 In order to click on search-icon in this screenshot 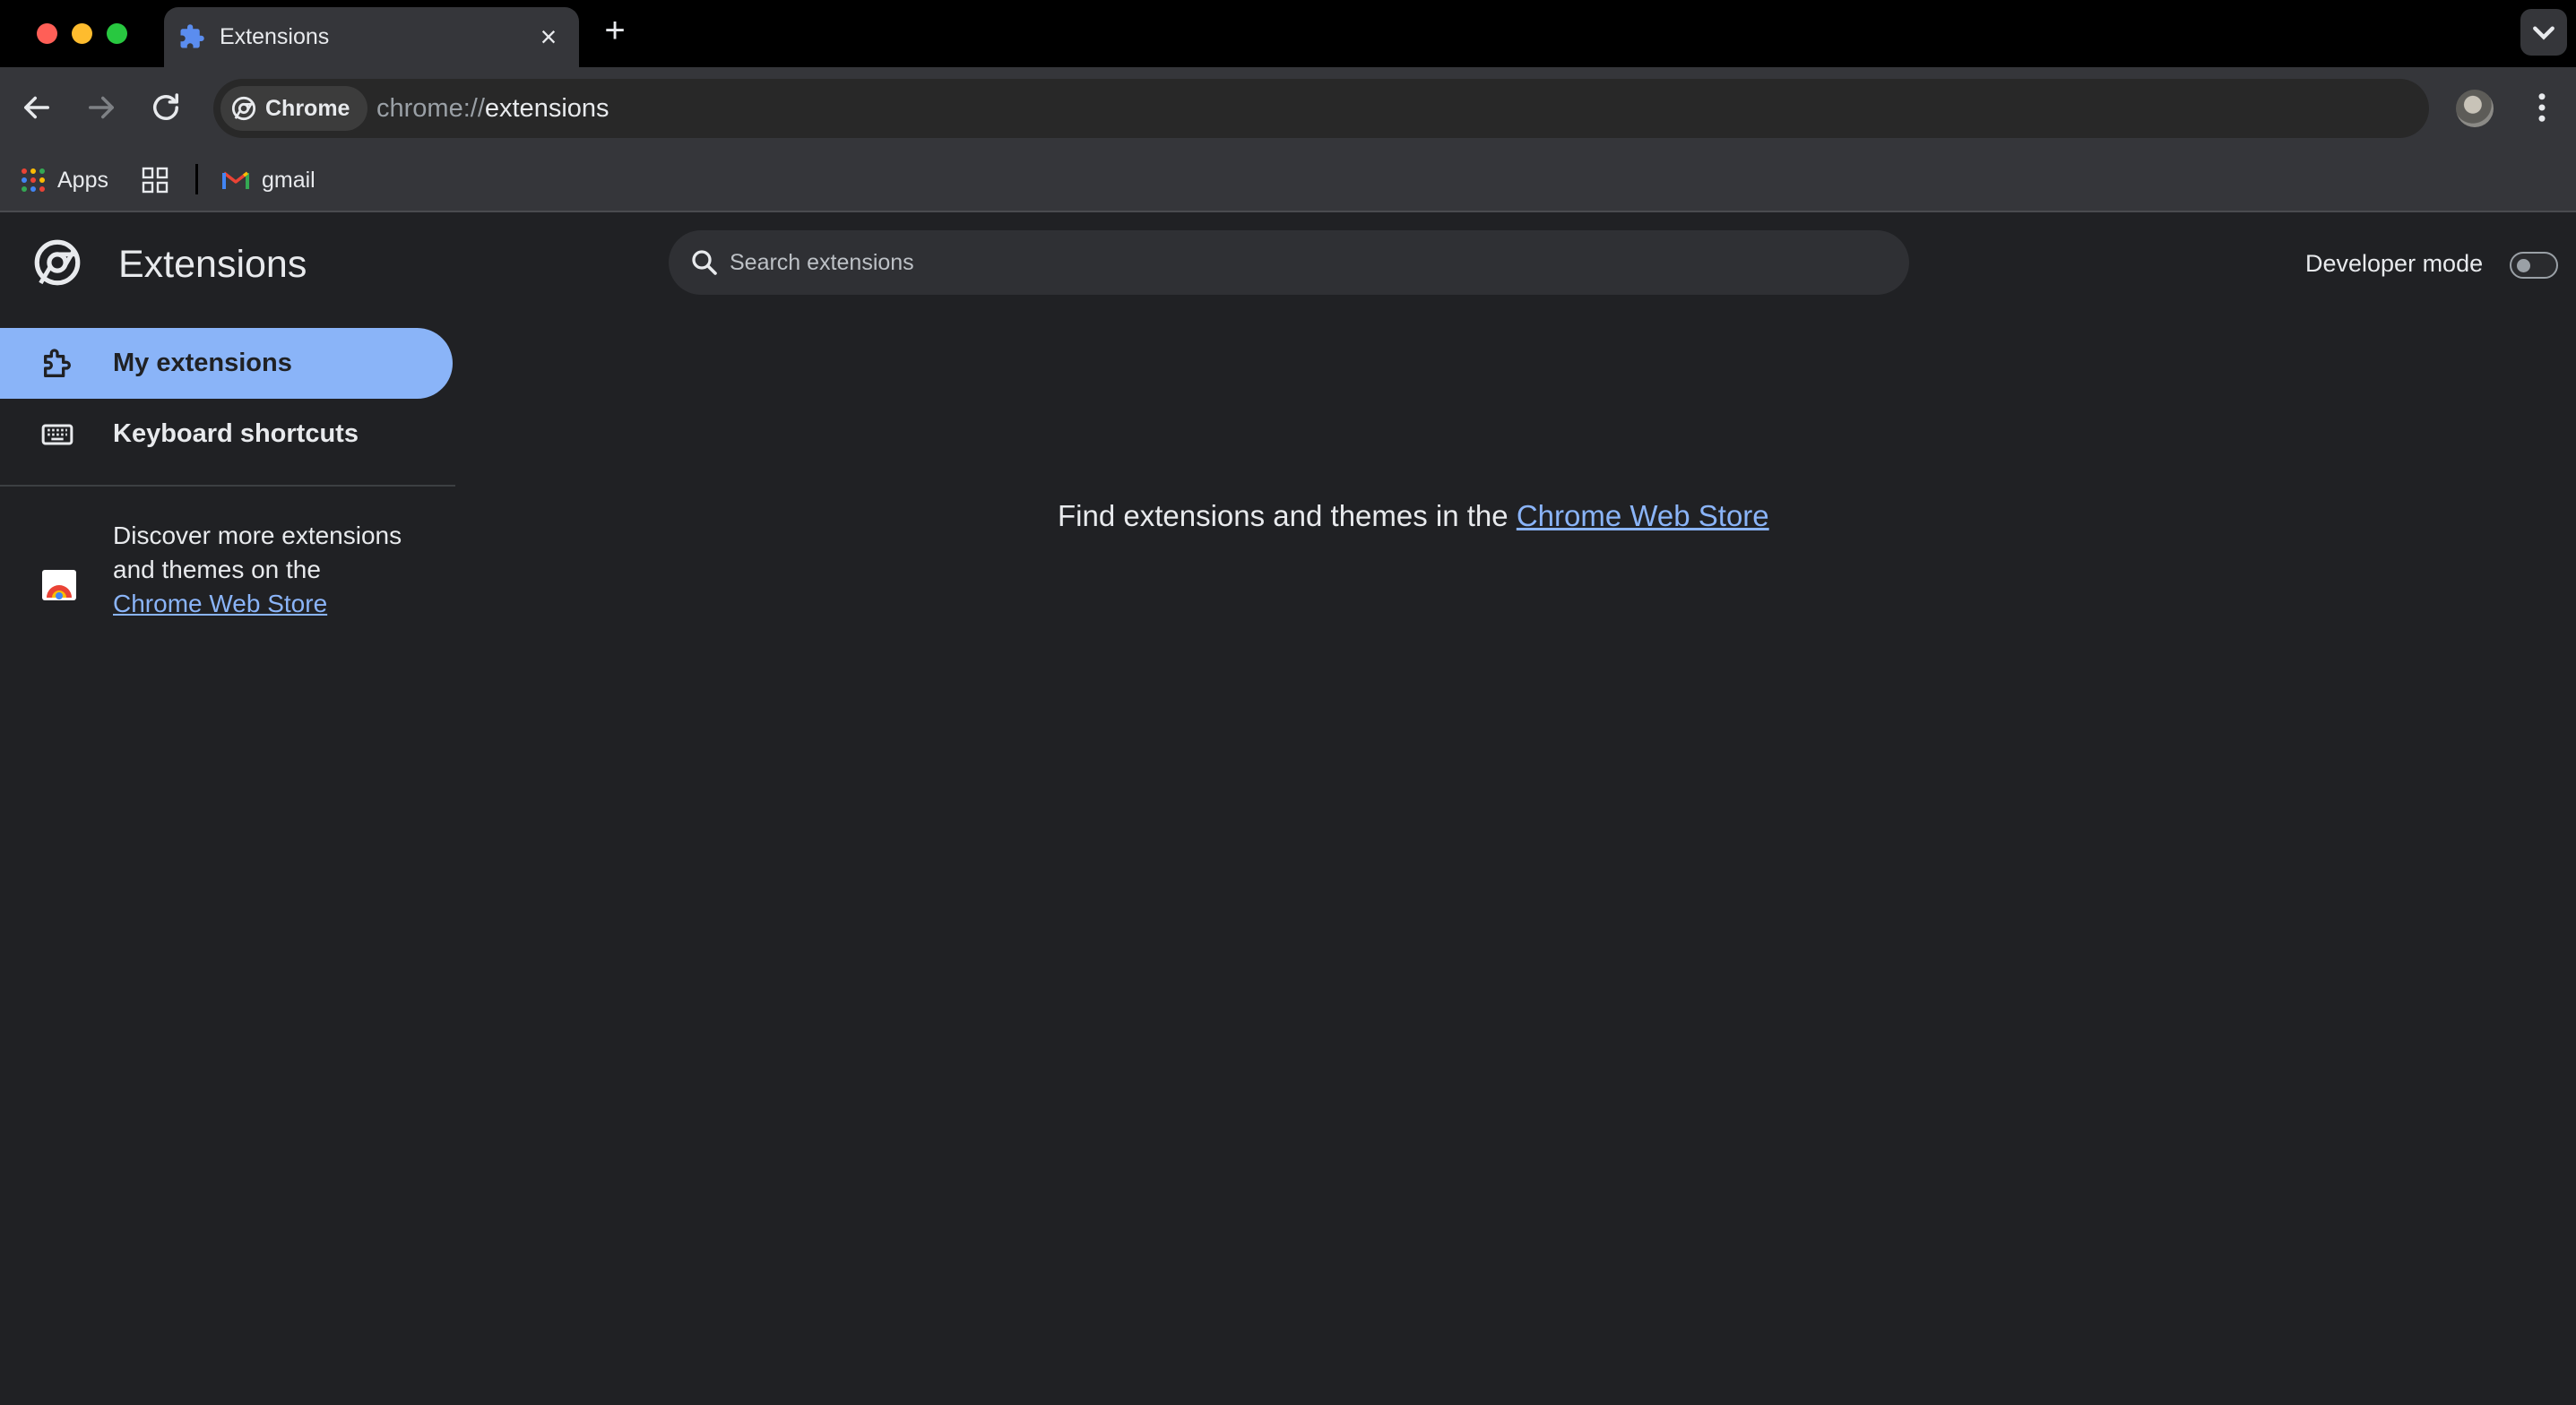, I will do `click(704, 262)`.